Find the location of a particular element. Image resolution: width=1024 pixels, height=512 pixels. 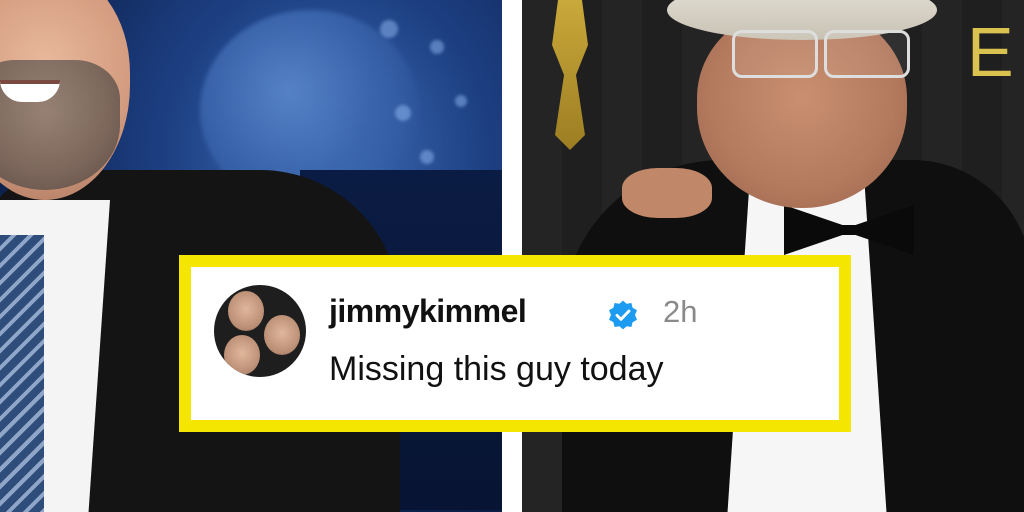

username: jimmykimmel is located at coordinates (428, 311).